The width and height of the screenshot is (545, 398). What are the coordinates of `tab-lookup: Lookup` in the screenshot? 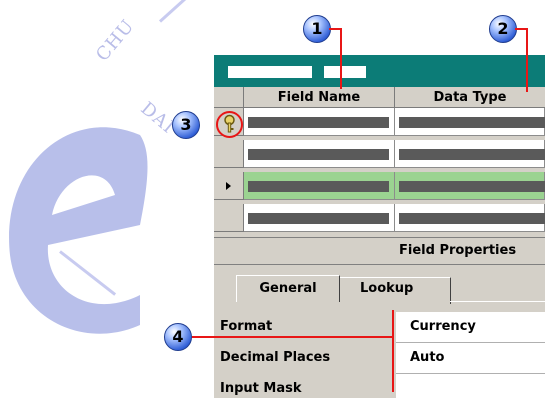 It's located at (394, 290).